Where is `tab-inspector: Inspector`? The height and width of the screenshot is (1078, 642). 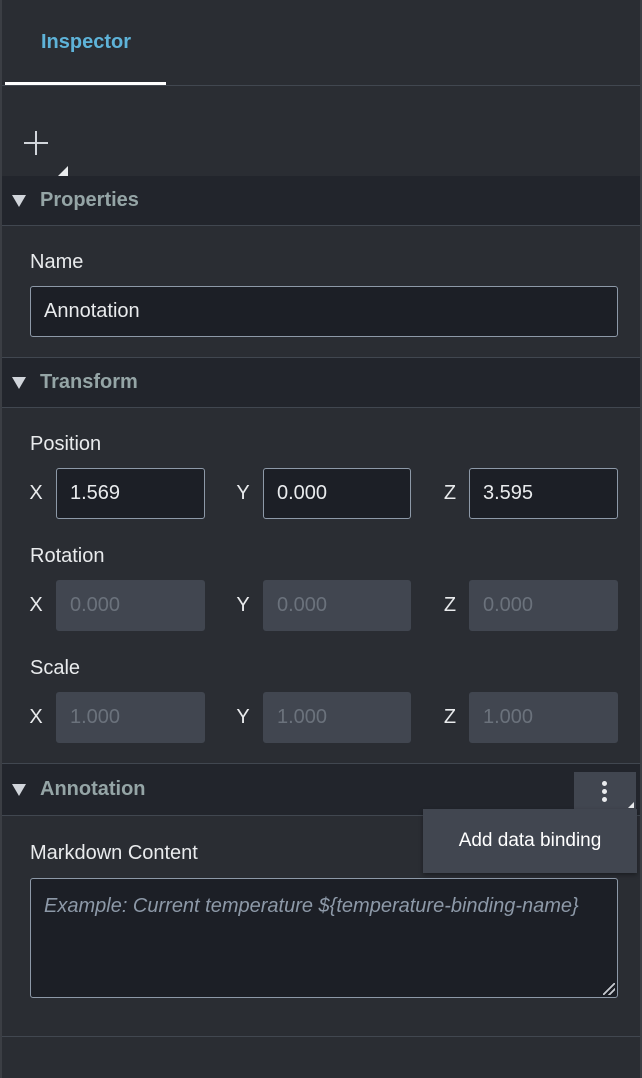
tab-inspector: Inspector is located at coordinates (86, 43).